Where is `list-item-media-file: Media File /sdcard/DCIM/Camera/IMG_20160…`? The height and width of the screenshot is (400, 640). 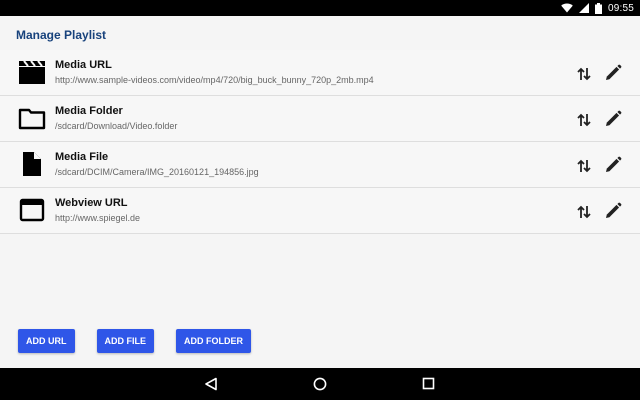 list-item-media-file: Media File /sdcard/DCIM/Camera/IMG_20160… is located at coordinates (320, 165).